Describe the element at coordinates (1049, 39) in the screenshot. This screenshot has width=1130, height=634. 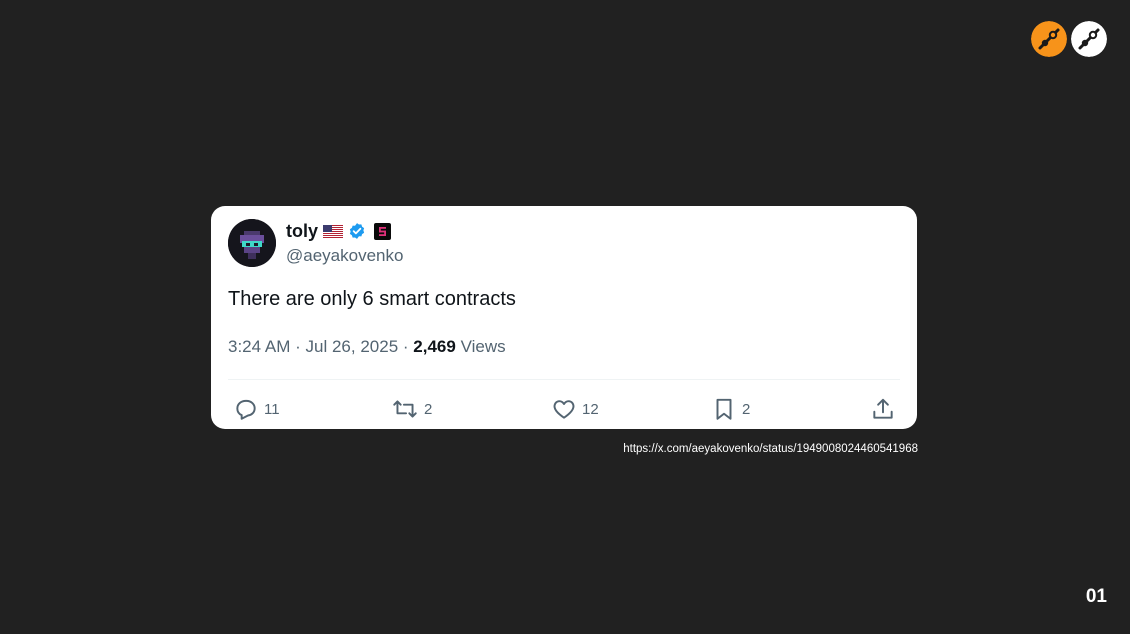
I see `orange-slash-logo-icon` at that location.